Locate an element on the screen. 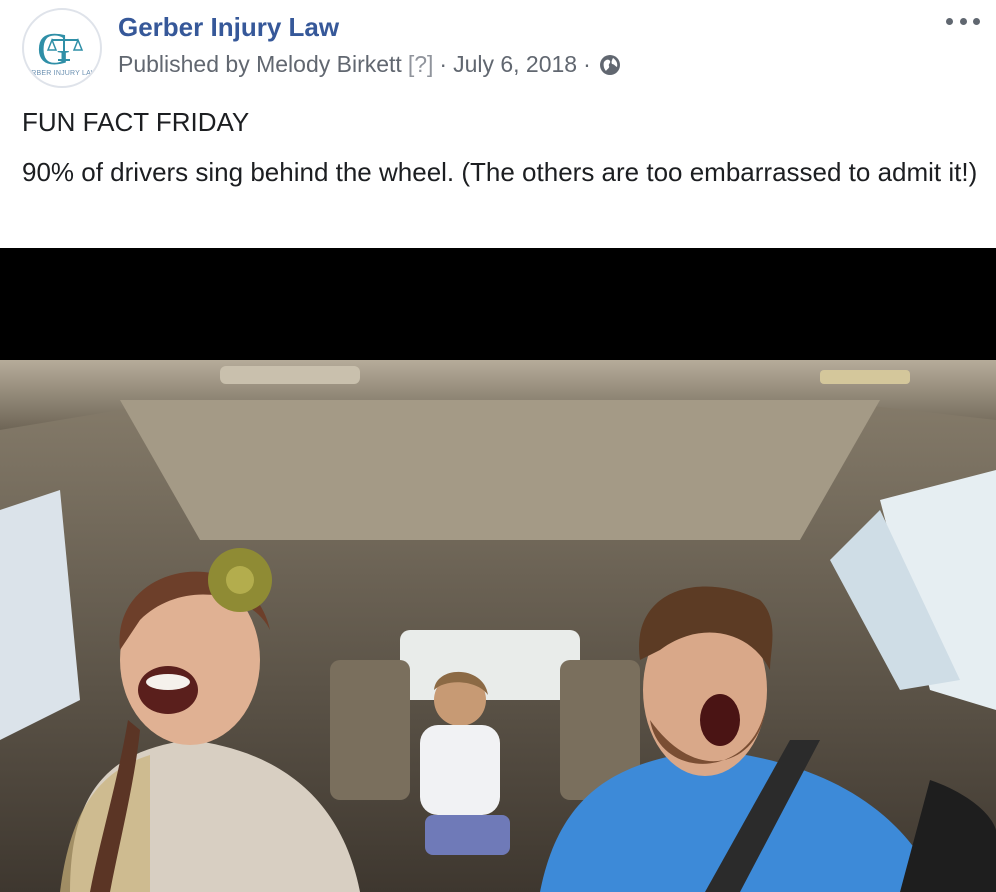 This screenshot has width=996, height=892. page-avatar: G ERBER INJURY LAW is located at coordinates (62, 48).